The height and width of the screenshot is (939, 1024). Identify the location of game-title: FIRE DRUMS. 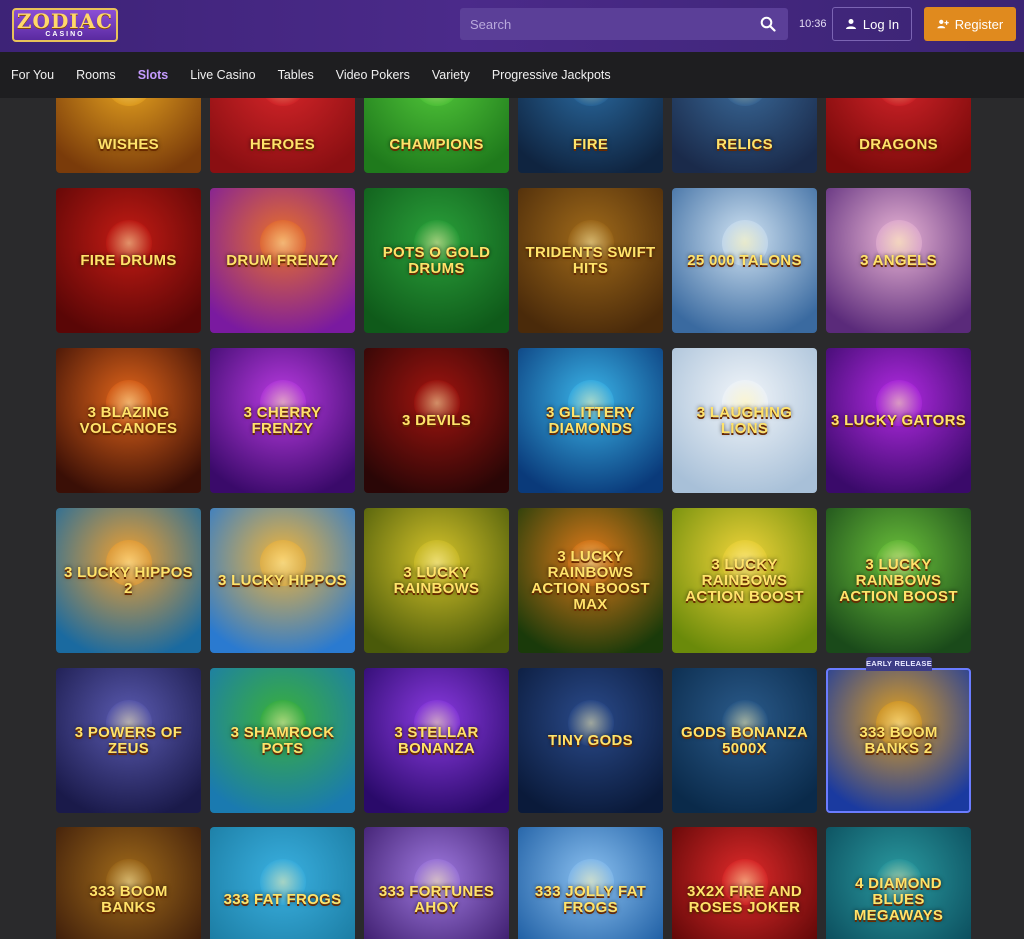
(128, 260).